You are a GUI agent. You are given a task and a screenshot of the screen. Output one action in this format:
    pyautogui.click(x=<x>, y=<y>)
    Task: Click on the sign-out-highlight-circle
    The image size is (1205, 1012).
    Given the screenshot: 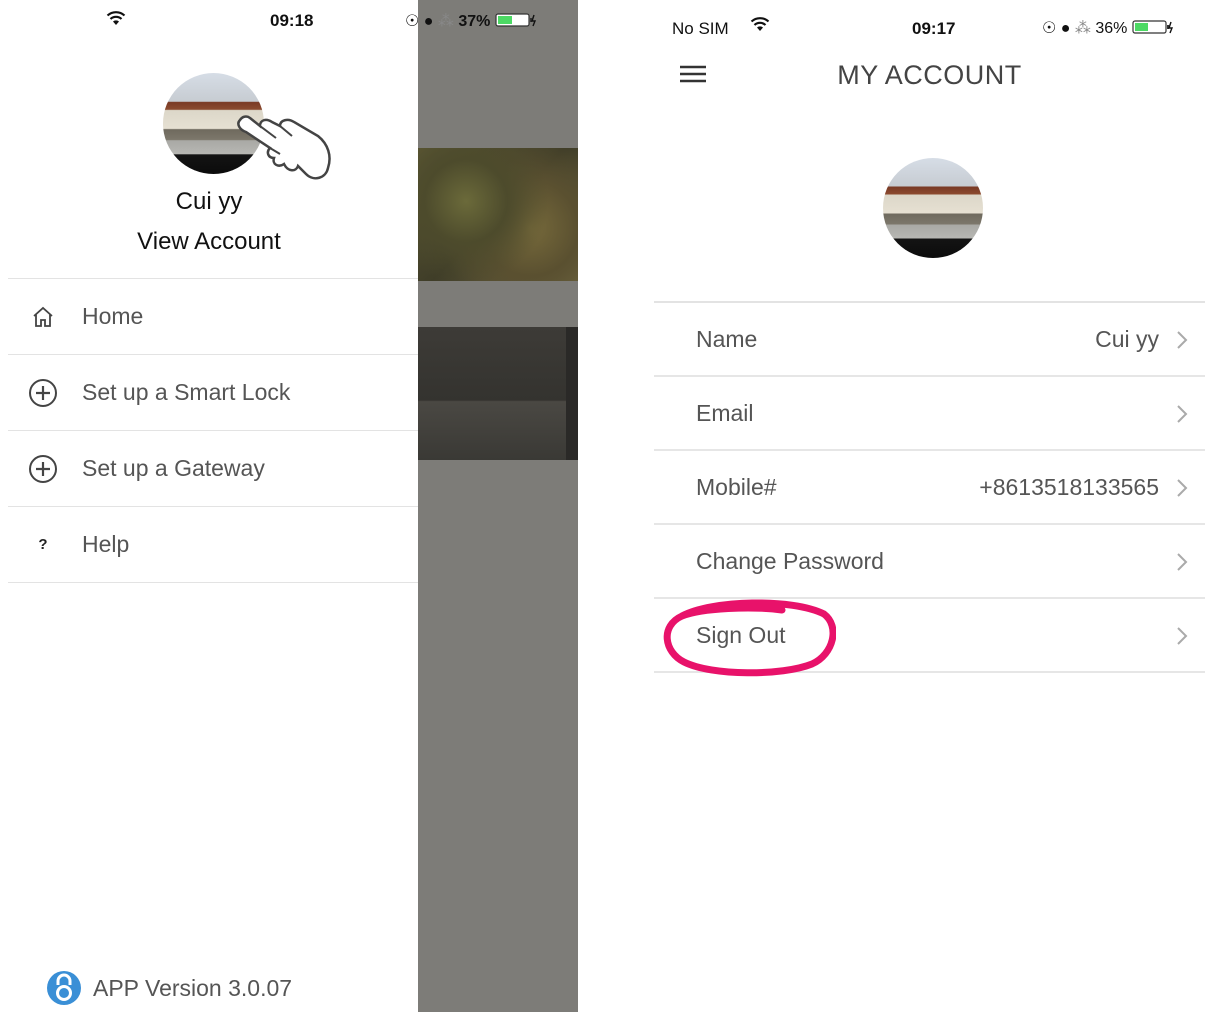 What is the action you would take?
    pyautogui.click(x=749, y=638)
    